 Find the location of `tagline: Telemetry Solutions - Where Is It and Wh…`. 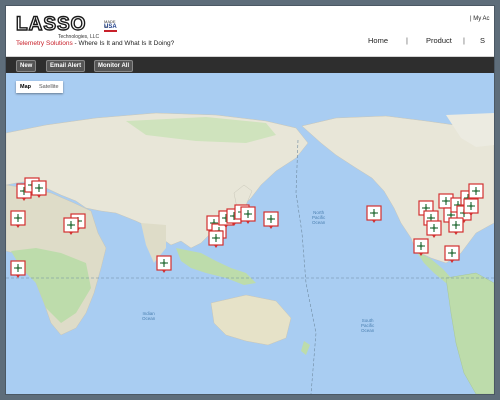

tagline: Telemetry Solutions - Where Is It and Wh… is located at coordinates (95, 43).